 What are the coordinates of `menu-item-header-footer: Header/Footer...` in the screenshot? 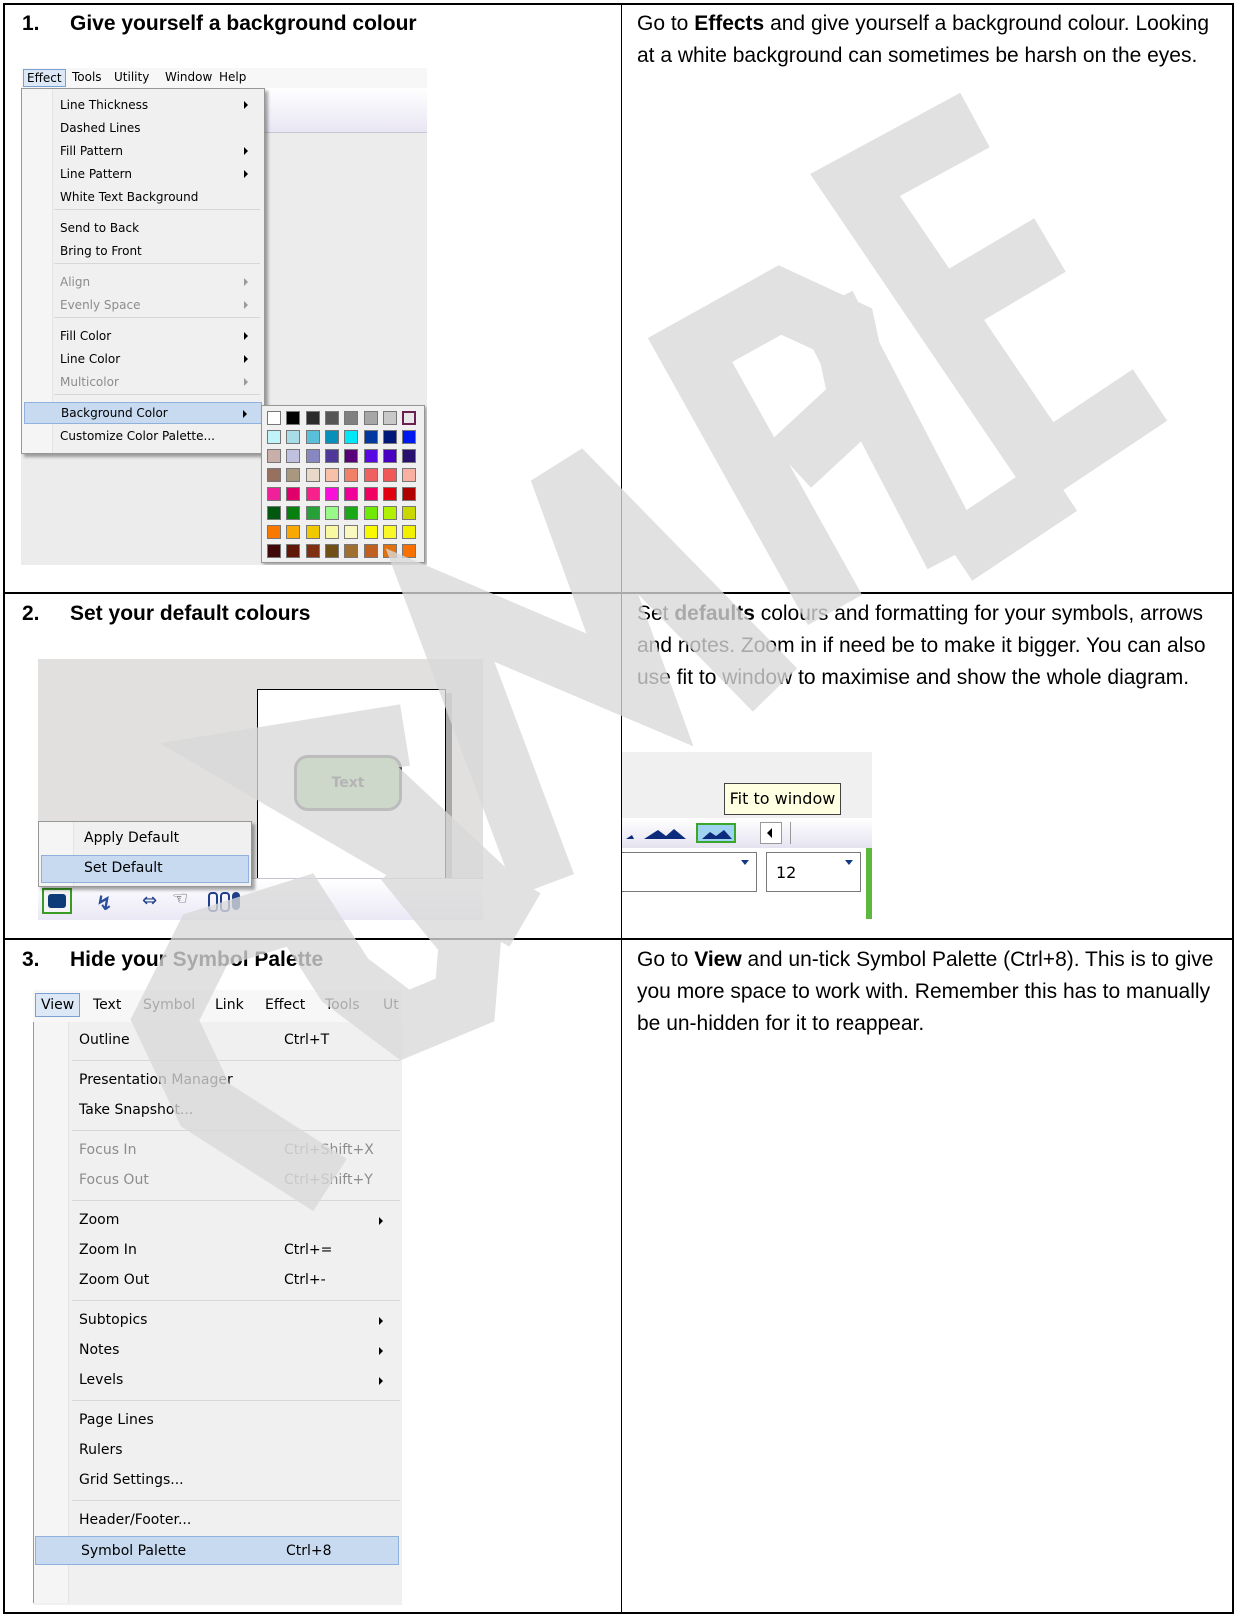 It's located at (217, 1520).